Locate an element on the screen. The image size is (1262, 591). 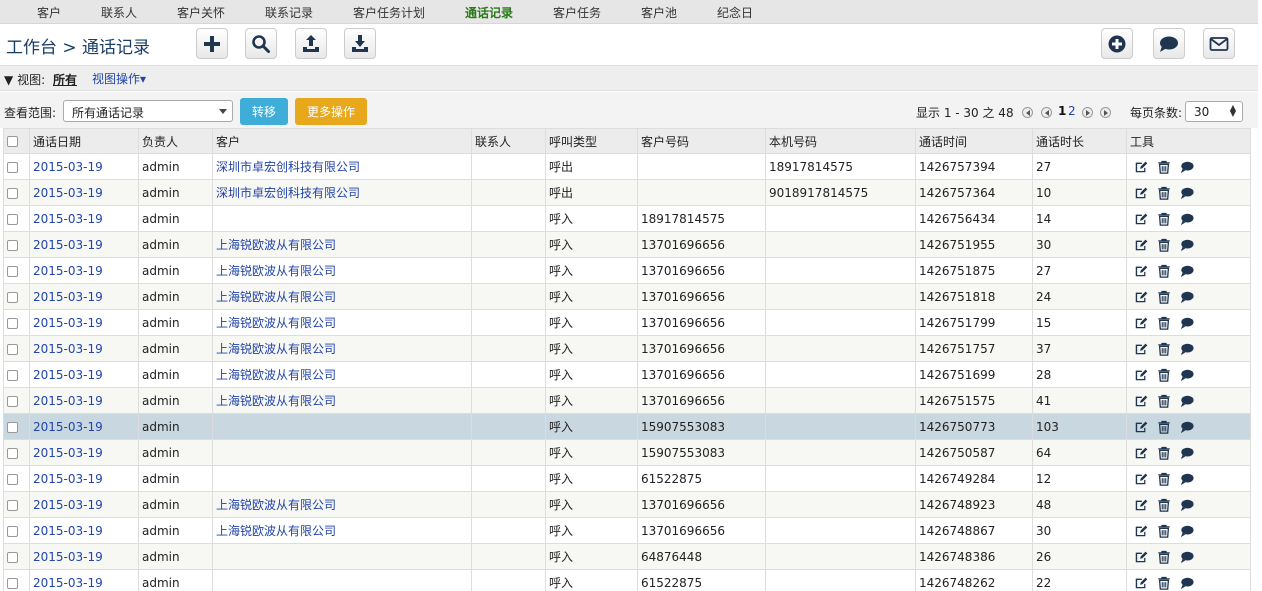
table-row: 2015-03-19 admin 呼入 15907553083 1426750587 64 is located at coordinates (627, 452).